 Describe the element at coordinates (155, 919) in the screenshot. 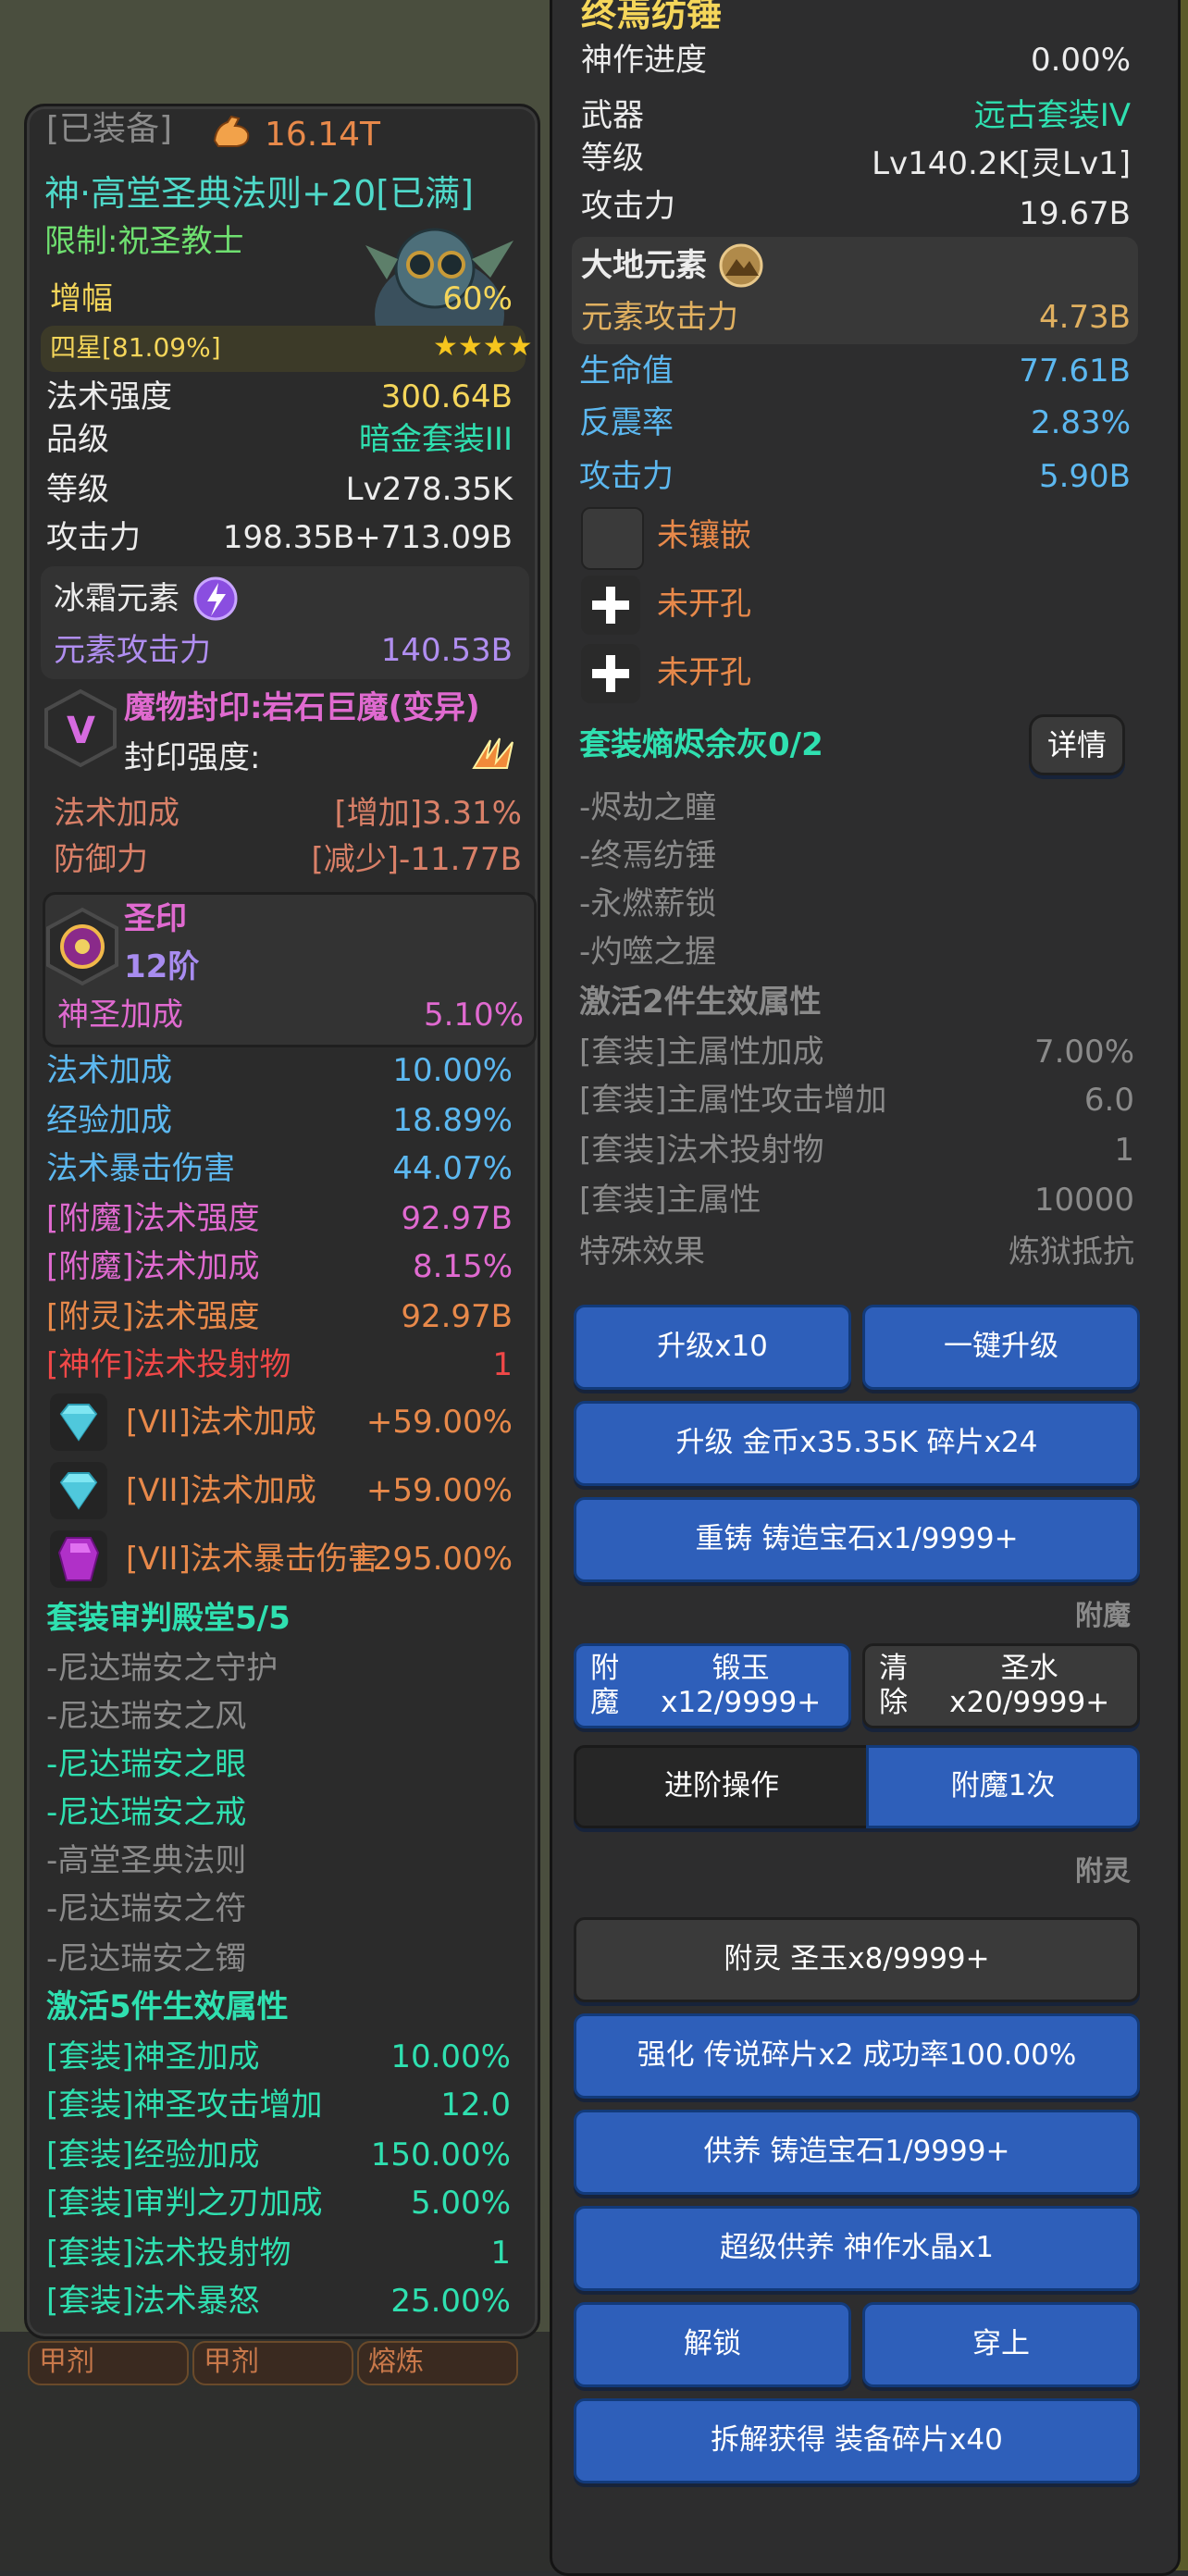

I see `holy-seal-title: 圣印` at that location.